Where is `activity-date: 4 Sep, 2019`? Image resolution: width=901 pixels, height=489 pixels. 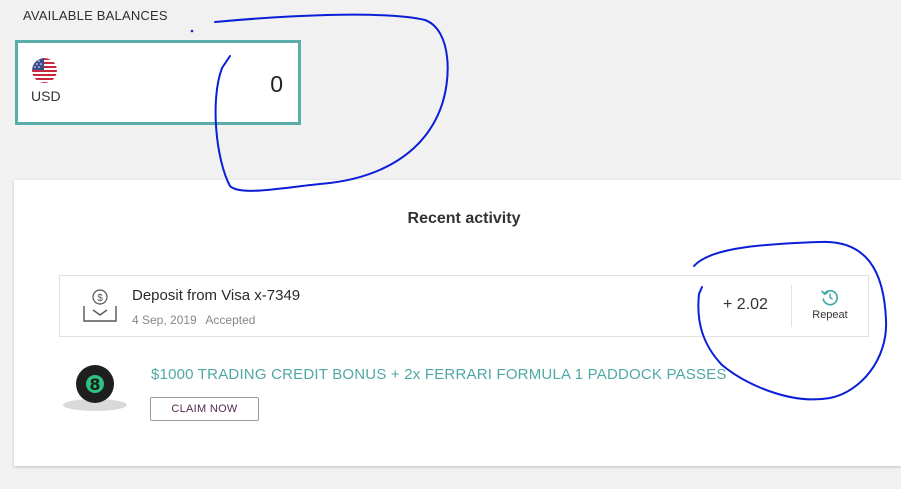
activity-date: 4 Sep, 2019 is located at coordinates (164, 320).